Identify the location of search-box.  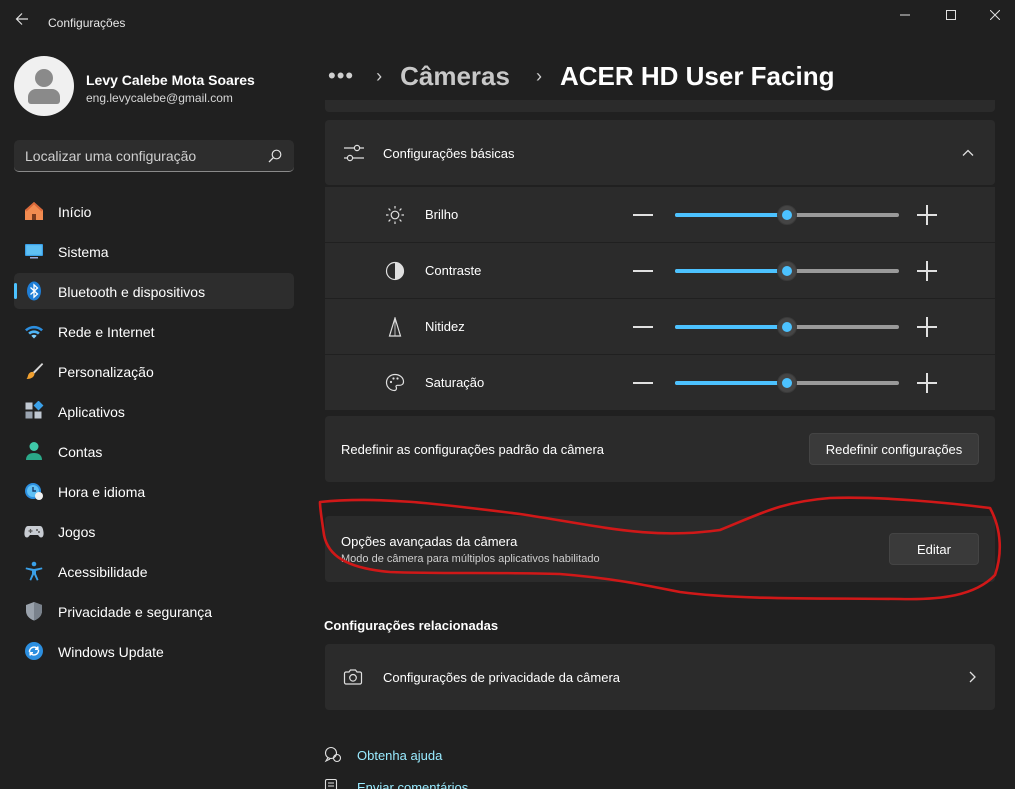
(154, 156).